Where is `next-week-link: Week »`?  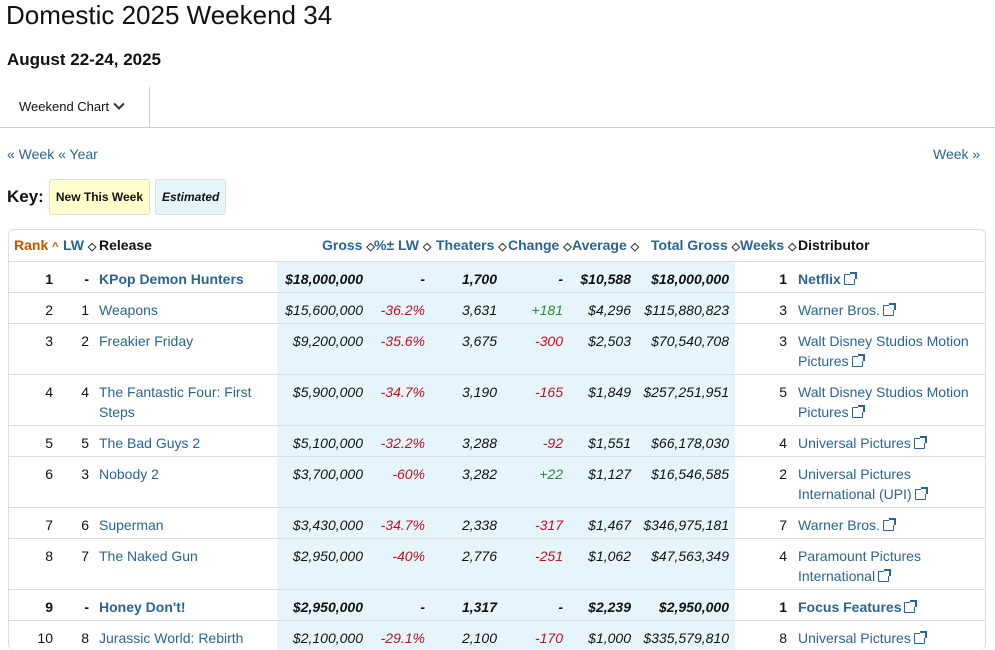 next-week-link: Week » is located at coordinates (956, 154).